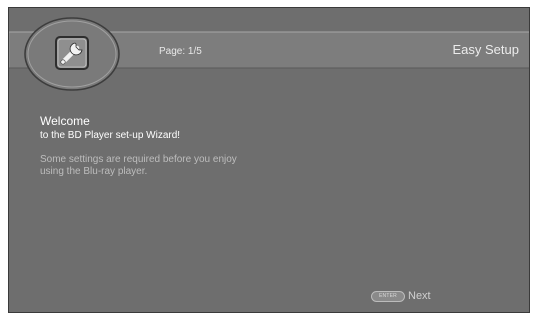 The height and width of the screenshot is (316, 533). Describe the element at coordinates (94, 171) in the screenshot. I see `instruction-line-2: using the Blu-ray player.` at that location.